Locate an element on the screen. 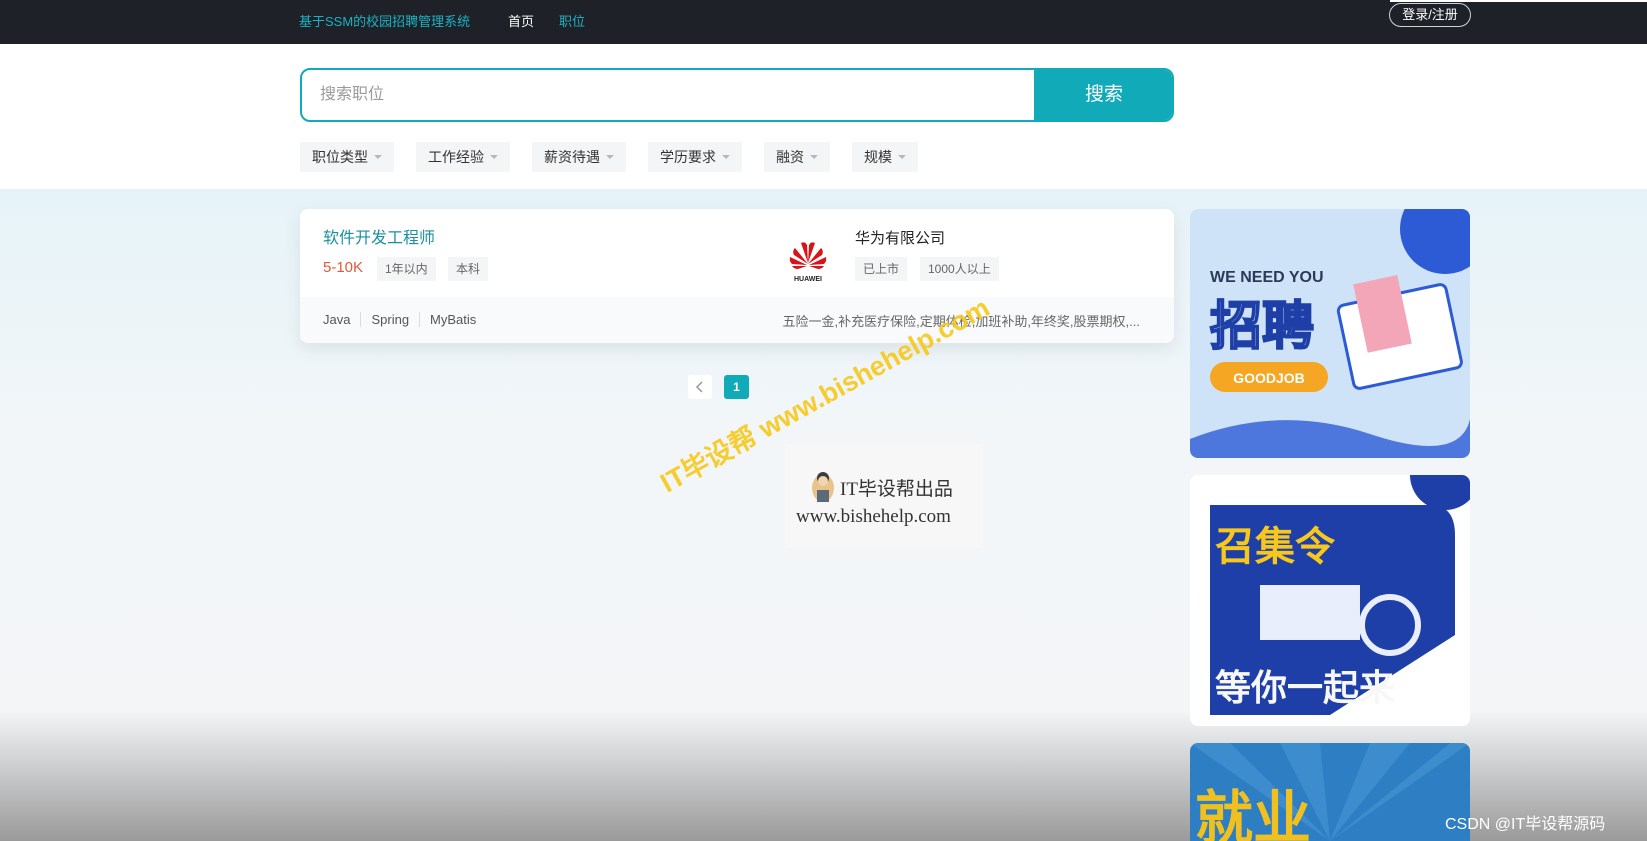 The image size is (1647, 841). company-size-tag: 1000人以上 is located at coordinates (959, 269).